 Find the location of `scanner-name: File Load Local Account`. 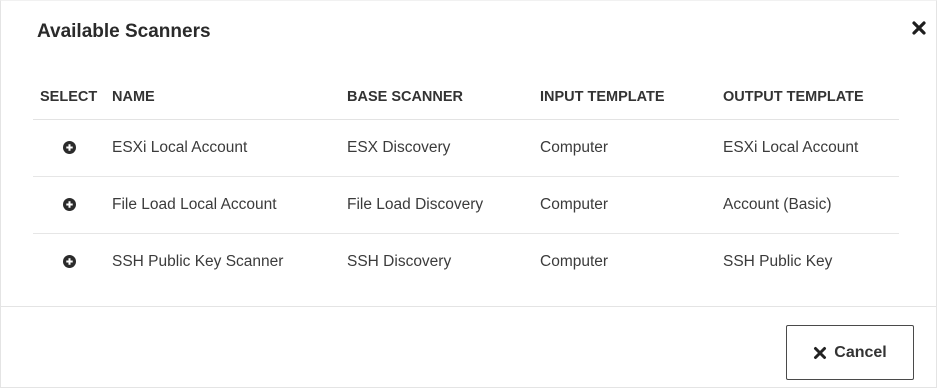

scanner-name: File Load Local Account is located at coordinates (222, 205).